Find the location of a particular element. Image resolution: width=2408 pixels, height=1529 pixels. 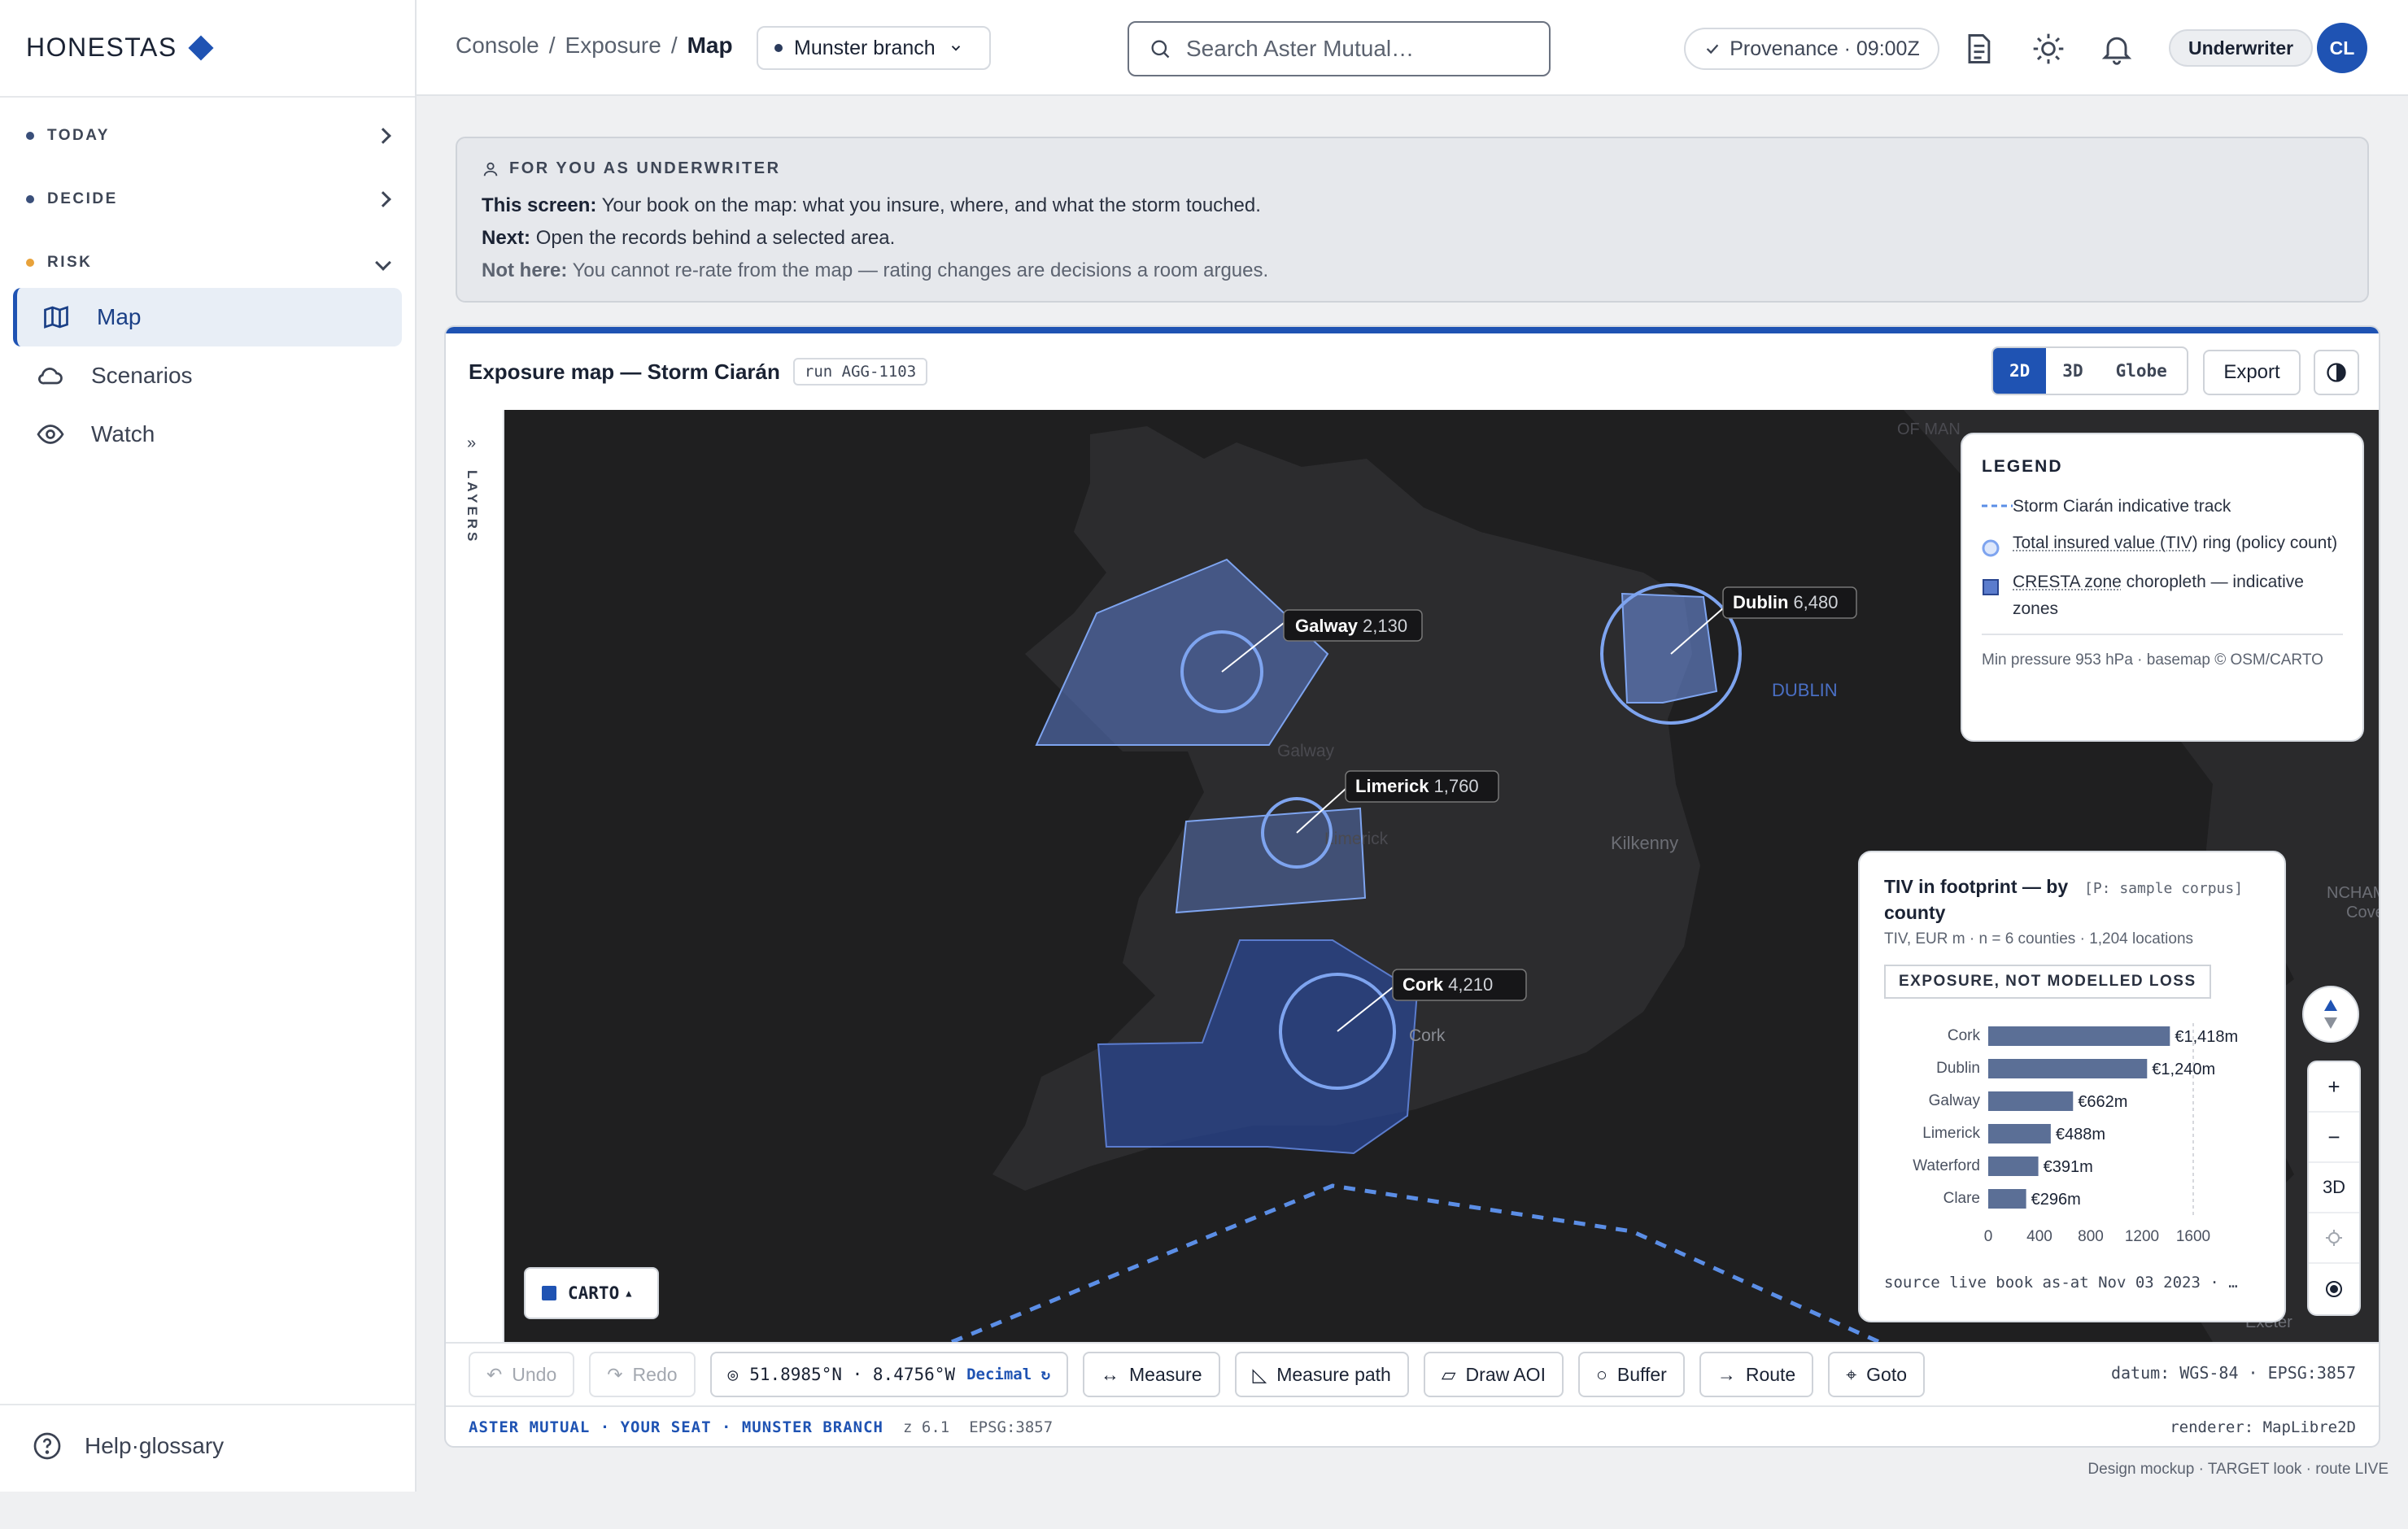

chart-tick-label: 1600 is located at coordinates (2193, 1236).